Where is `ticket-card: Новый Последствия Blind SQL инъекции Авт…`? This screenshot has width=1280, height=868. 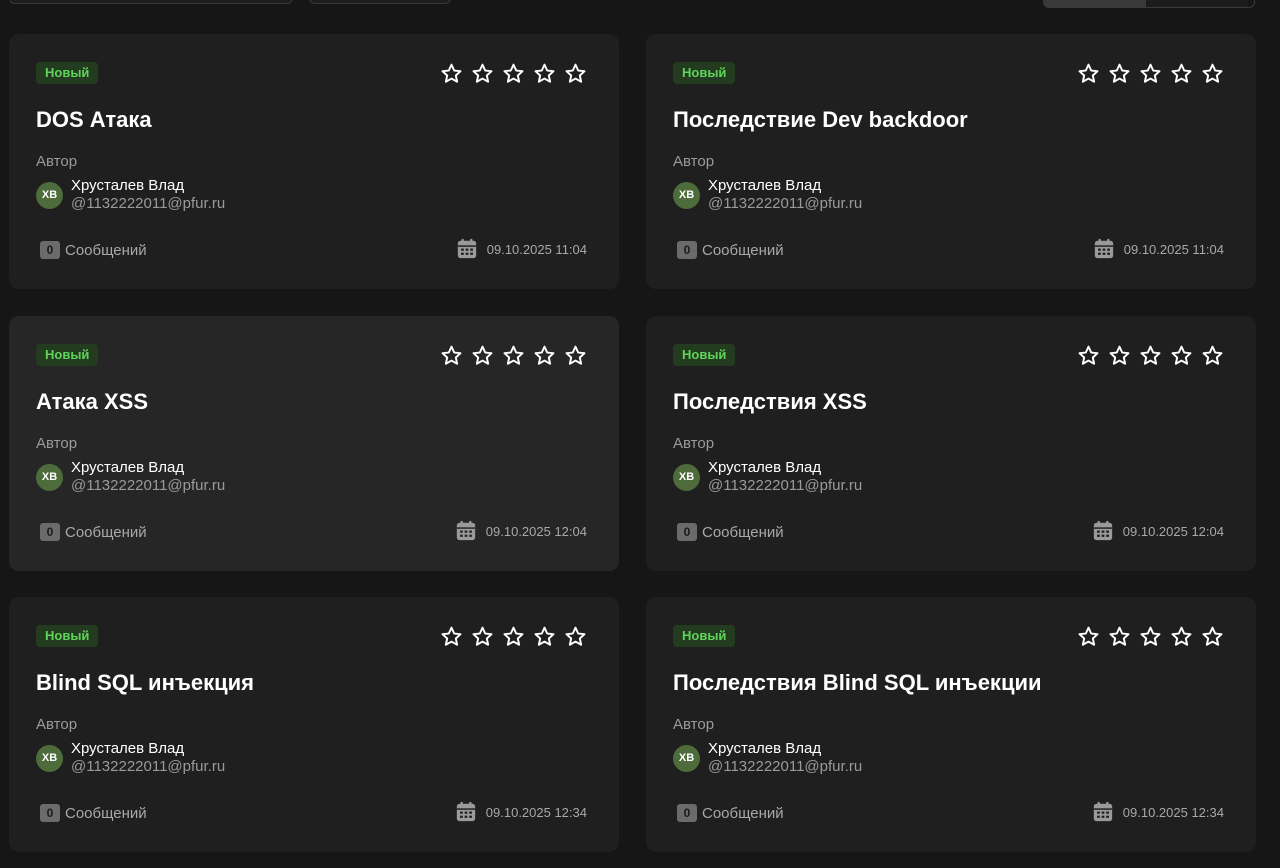
ticket-card: Новый Последствия Blind SQL инъекции Авт… is located at coordinates (951, 724).